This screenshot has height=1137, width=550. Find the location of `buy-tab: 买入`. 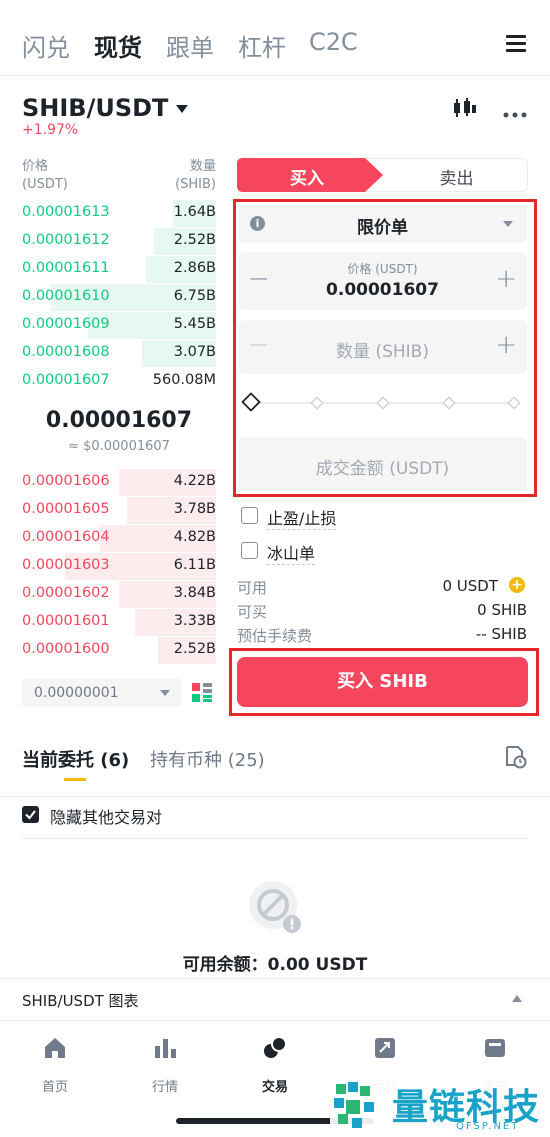

buy-tab: 买入 is located at coordinates (307, 176).